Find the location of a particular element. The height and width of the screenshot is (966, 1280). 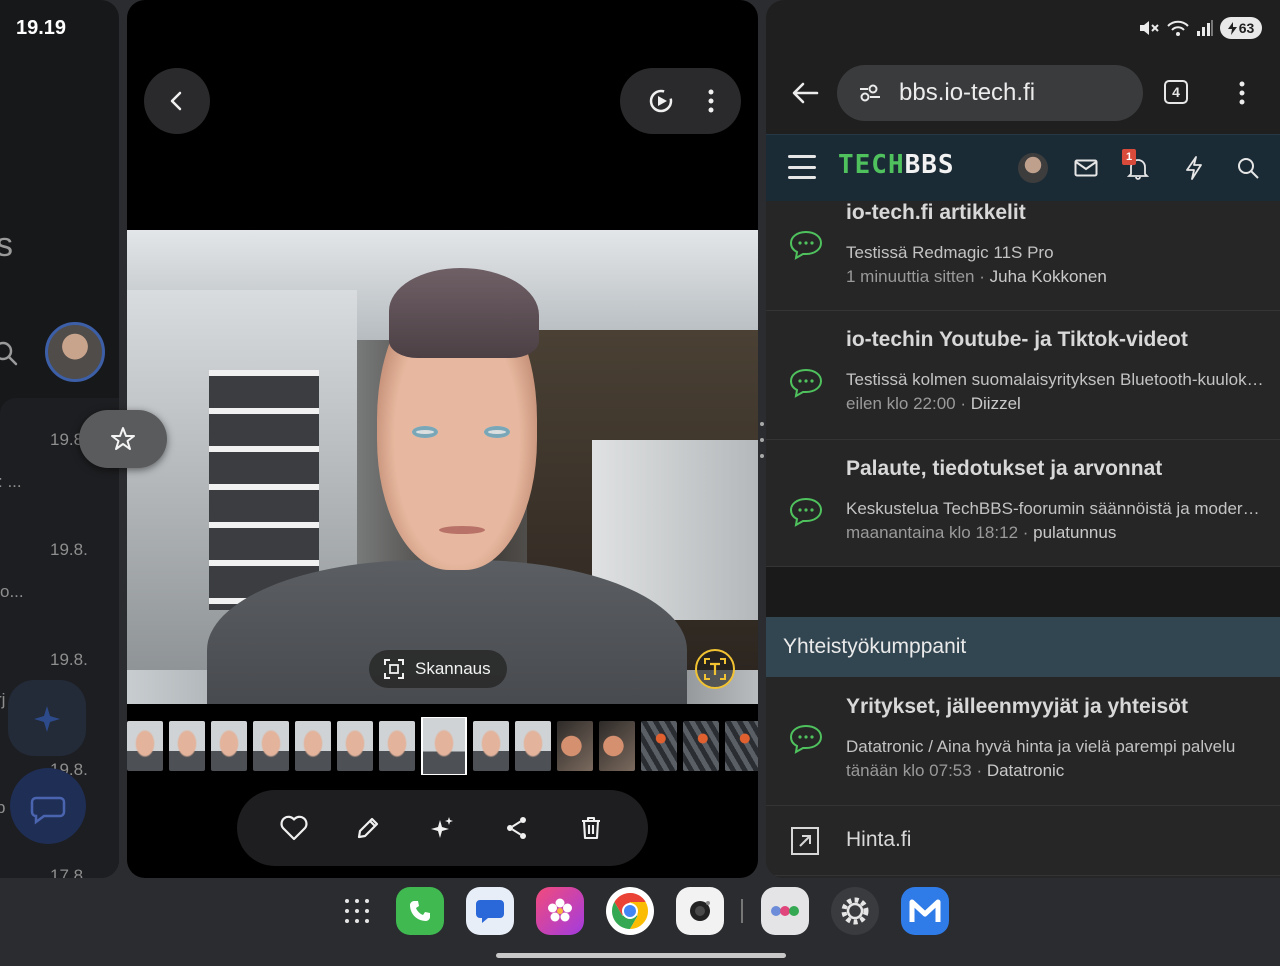

category-title: Yhteistyökumppanit is located at coordinates (874, 647).